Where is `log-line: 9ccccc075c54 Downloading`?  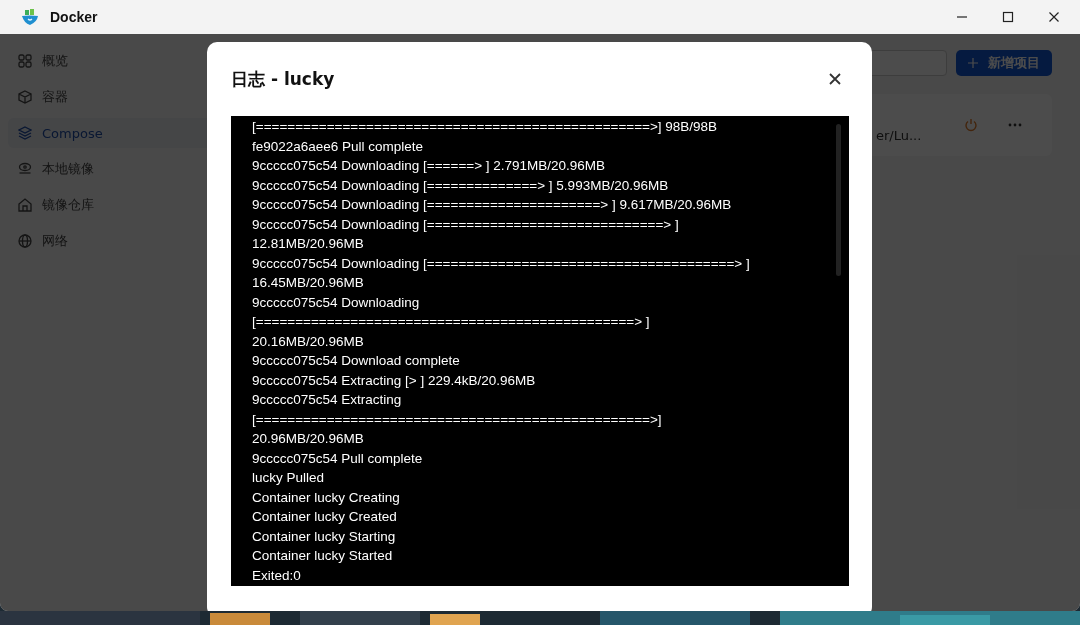 log-line: 9ccccc075c54 Downloading is located at coordinates (336, 302).